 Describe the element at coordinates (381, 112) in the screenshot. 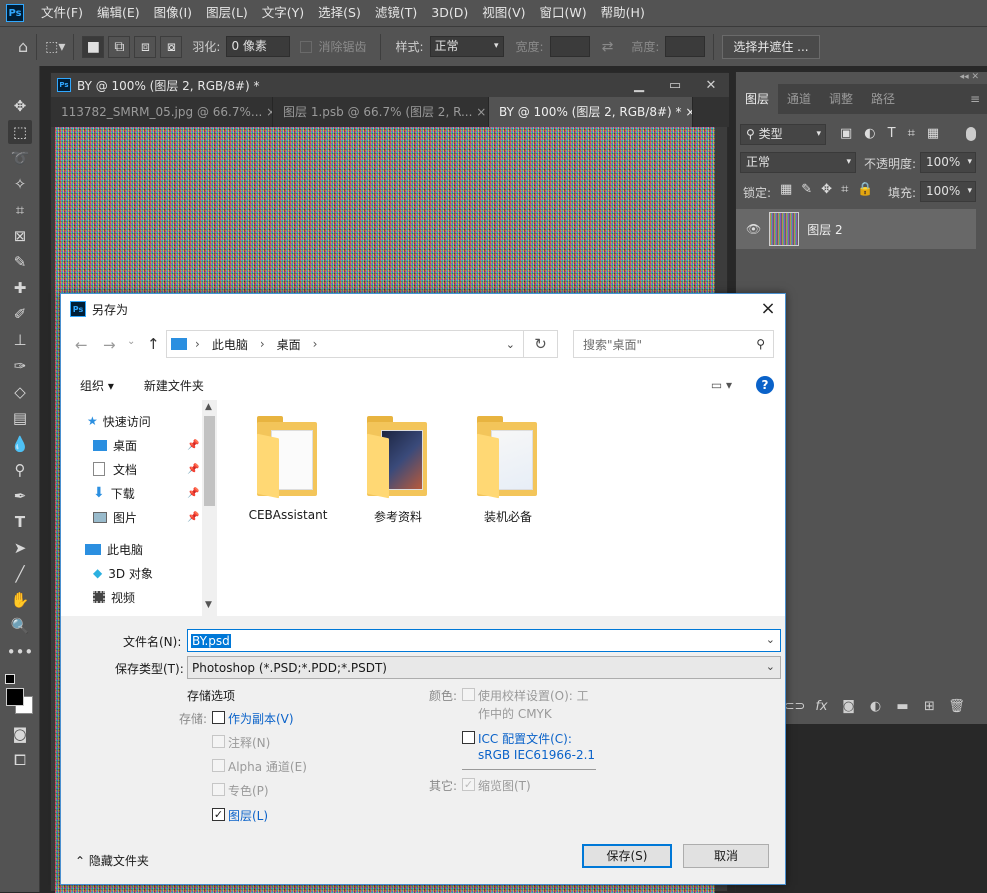

I see `tab-document-2: 图层 1.psb @ 66.7% (图层 2, R... ×` at that location.